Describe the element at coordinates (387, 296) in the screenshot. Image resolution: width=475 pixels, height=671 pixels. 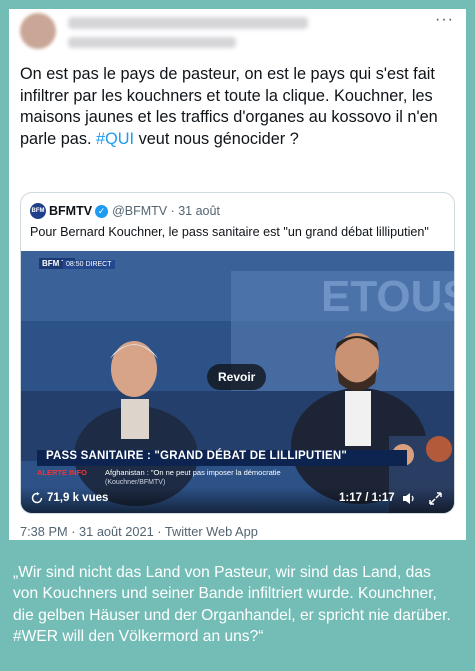
I see `svg-text: ETOUS` at that location.